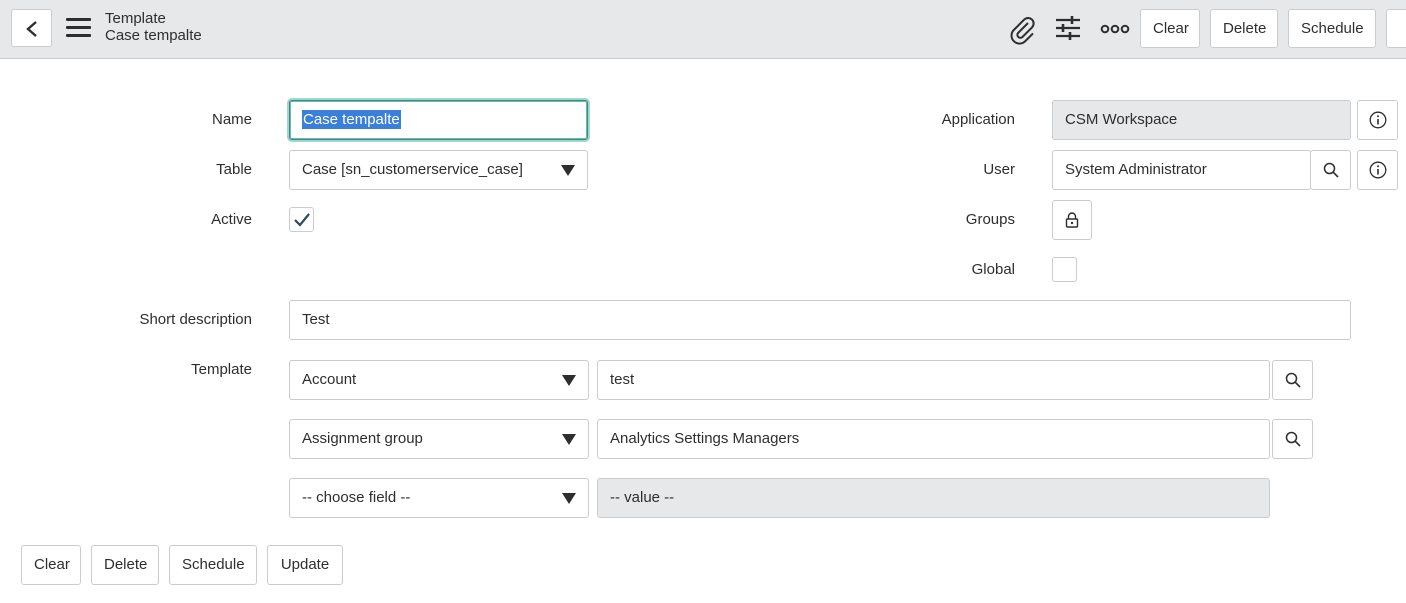 The image size is (1406, 603). Describe the element at coordinates (933, 380) in the screenshot. I see `template-value-field: test` at that location.